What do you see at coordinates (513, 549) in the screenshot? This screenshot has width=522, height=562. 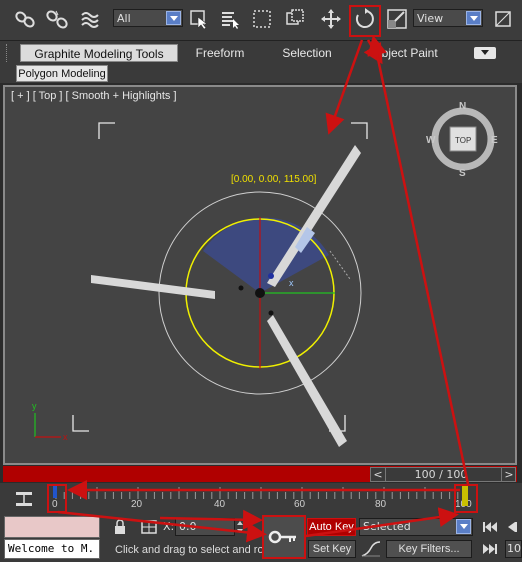 I see `current-frame-field: 10` at bounding box center [513, 549].